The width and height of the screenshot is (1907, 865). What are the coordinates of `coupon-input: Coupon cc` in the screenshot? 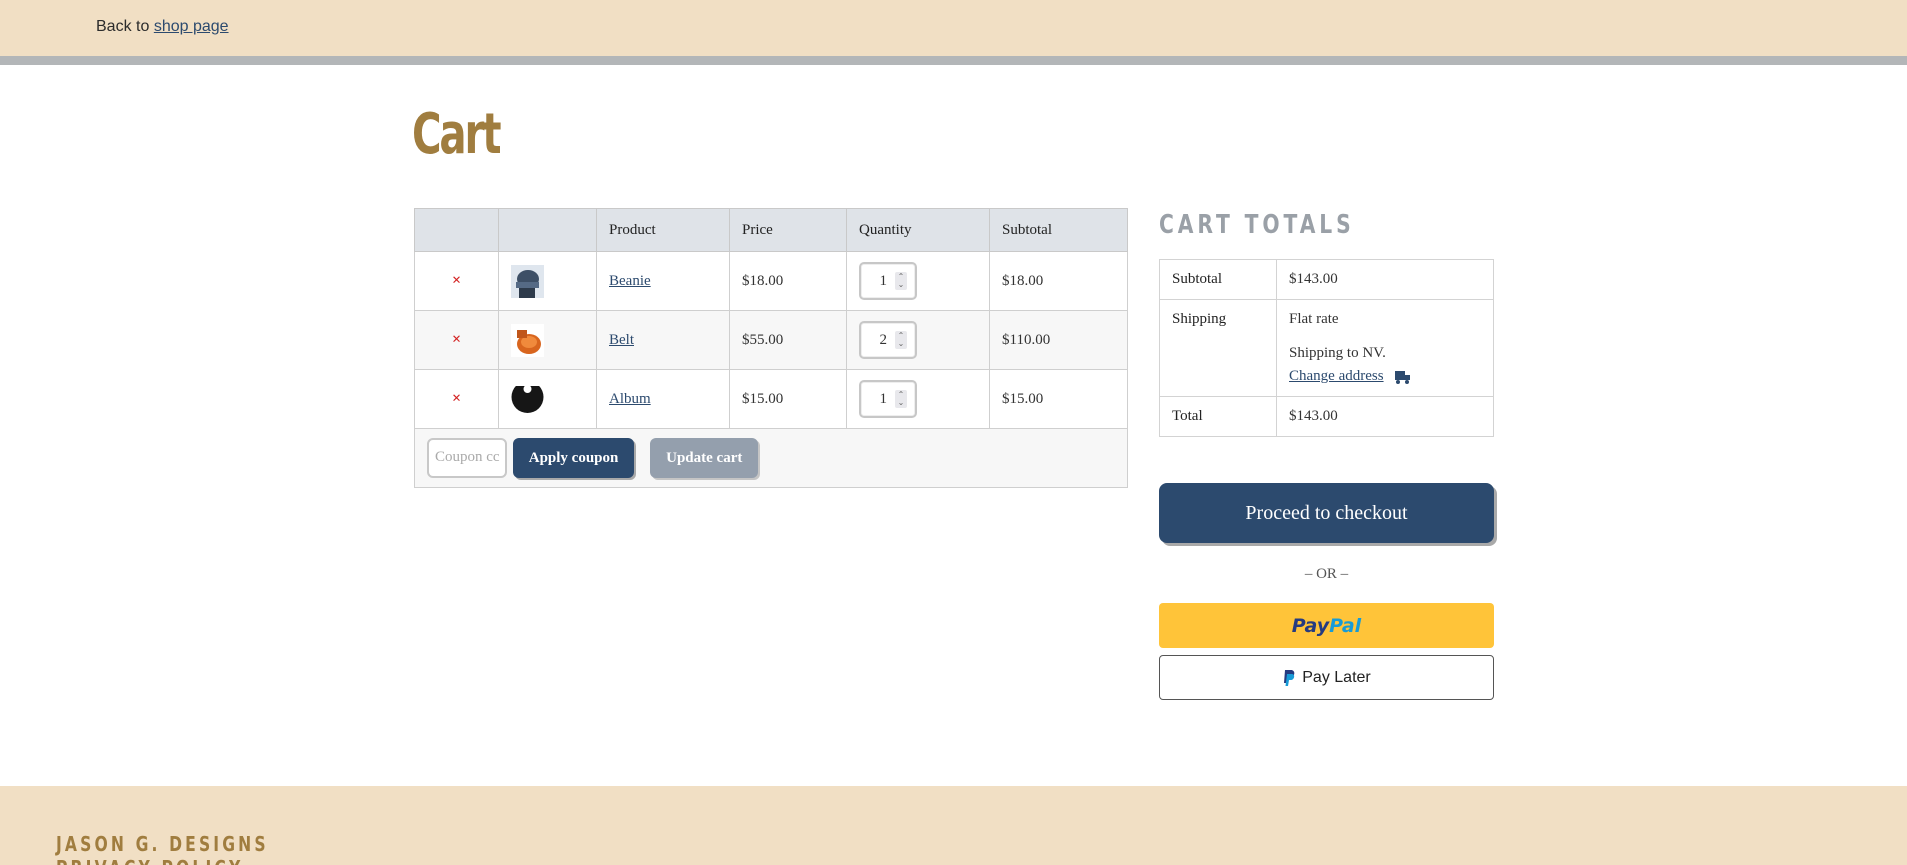 It's located at (467, 458).